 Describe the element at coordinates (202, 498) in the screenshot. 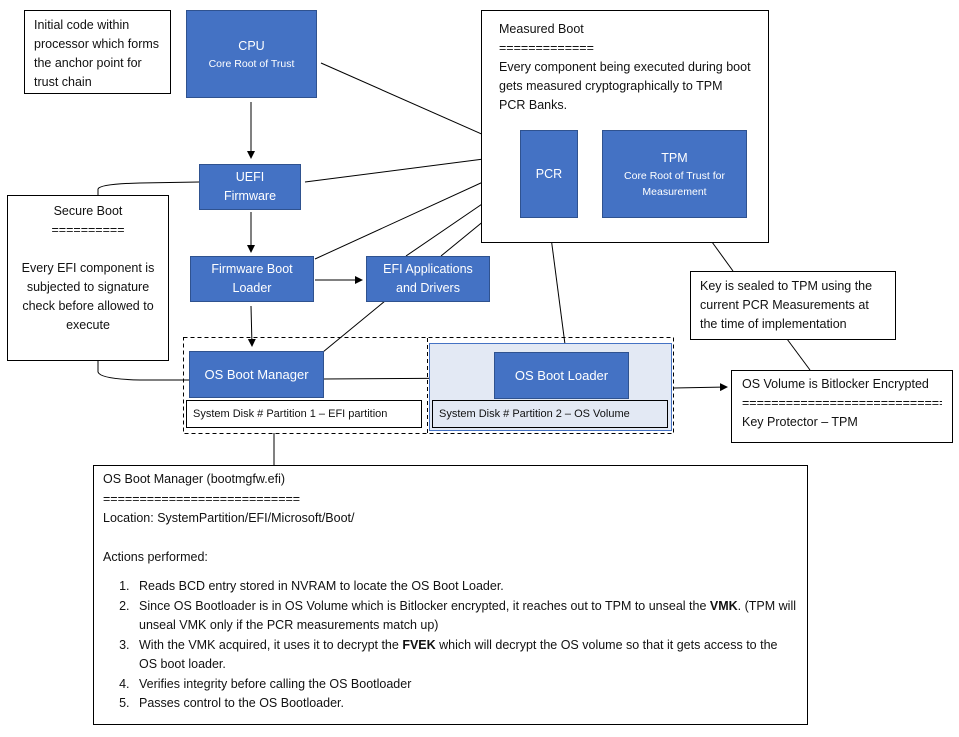

I see `bootmgr-details-rule: ===========================` at that location.